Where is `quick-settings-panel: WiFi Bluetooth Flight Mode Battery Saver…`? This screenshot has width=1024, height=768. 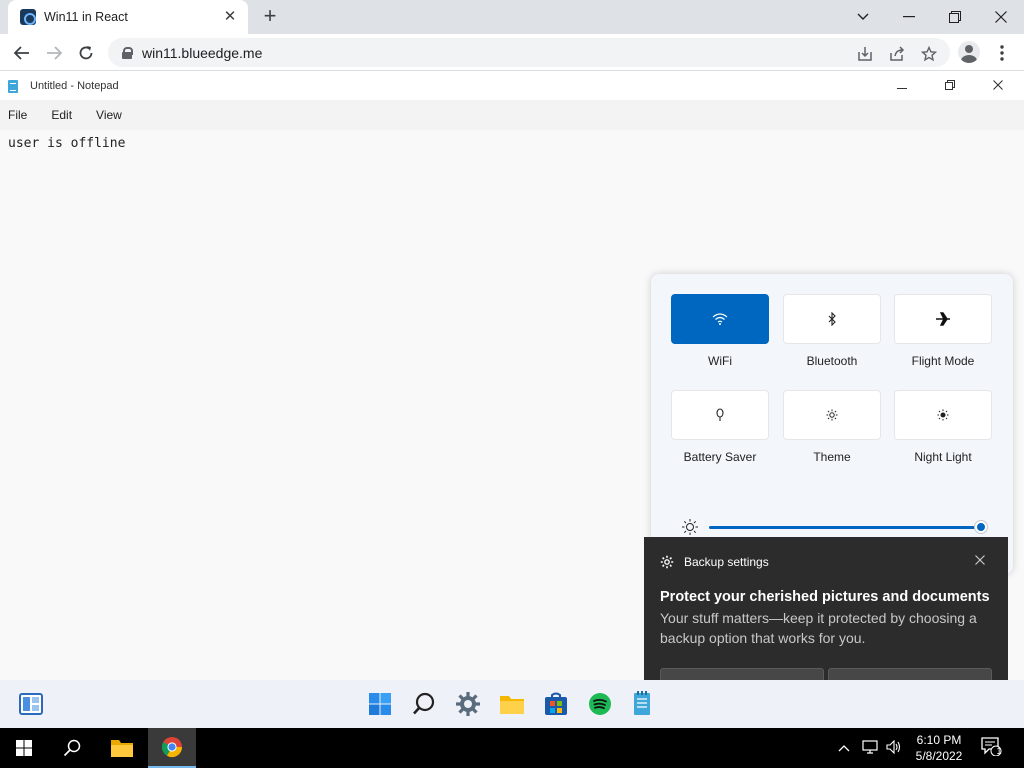 quick-settings-panel: WiFi Bluetooth Flight Mode Battery Saver… is located at coordinates (832, 424).